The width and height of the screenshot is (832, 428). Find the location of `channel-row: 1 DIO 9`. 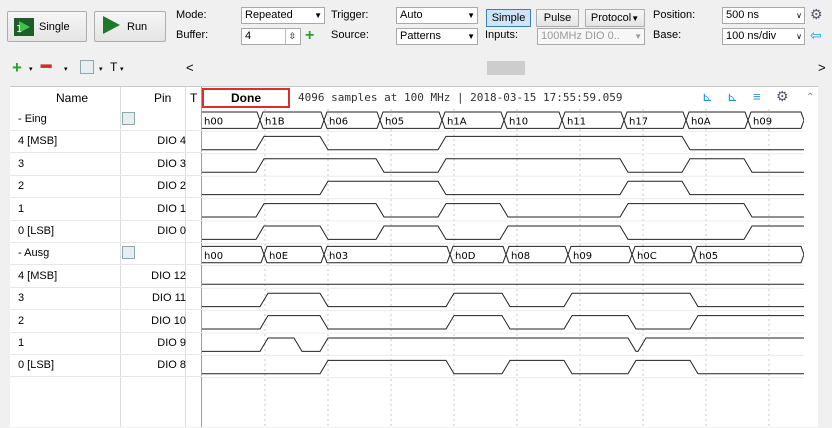

channel-row: 1 DIO 9 is located at coordinates (106, 344).